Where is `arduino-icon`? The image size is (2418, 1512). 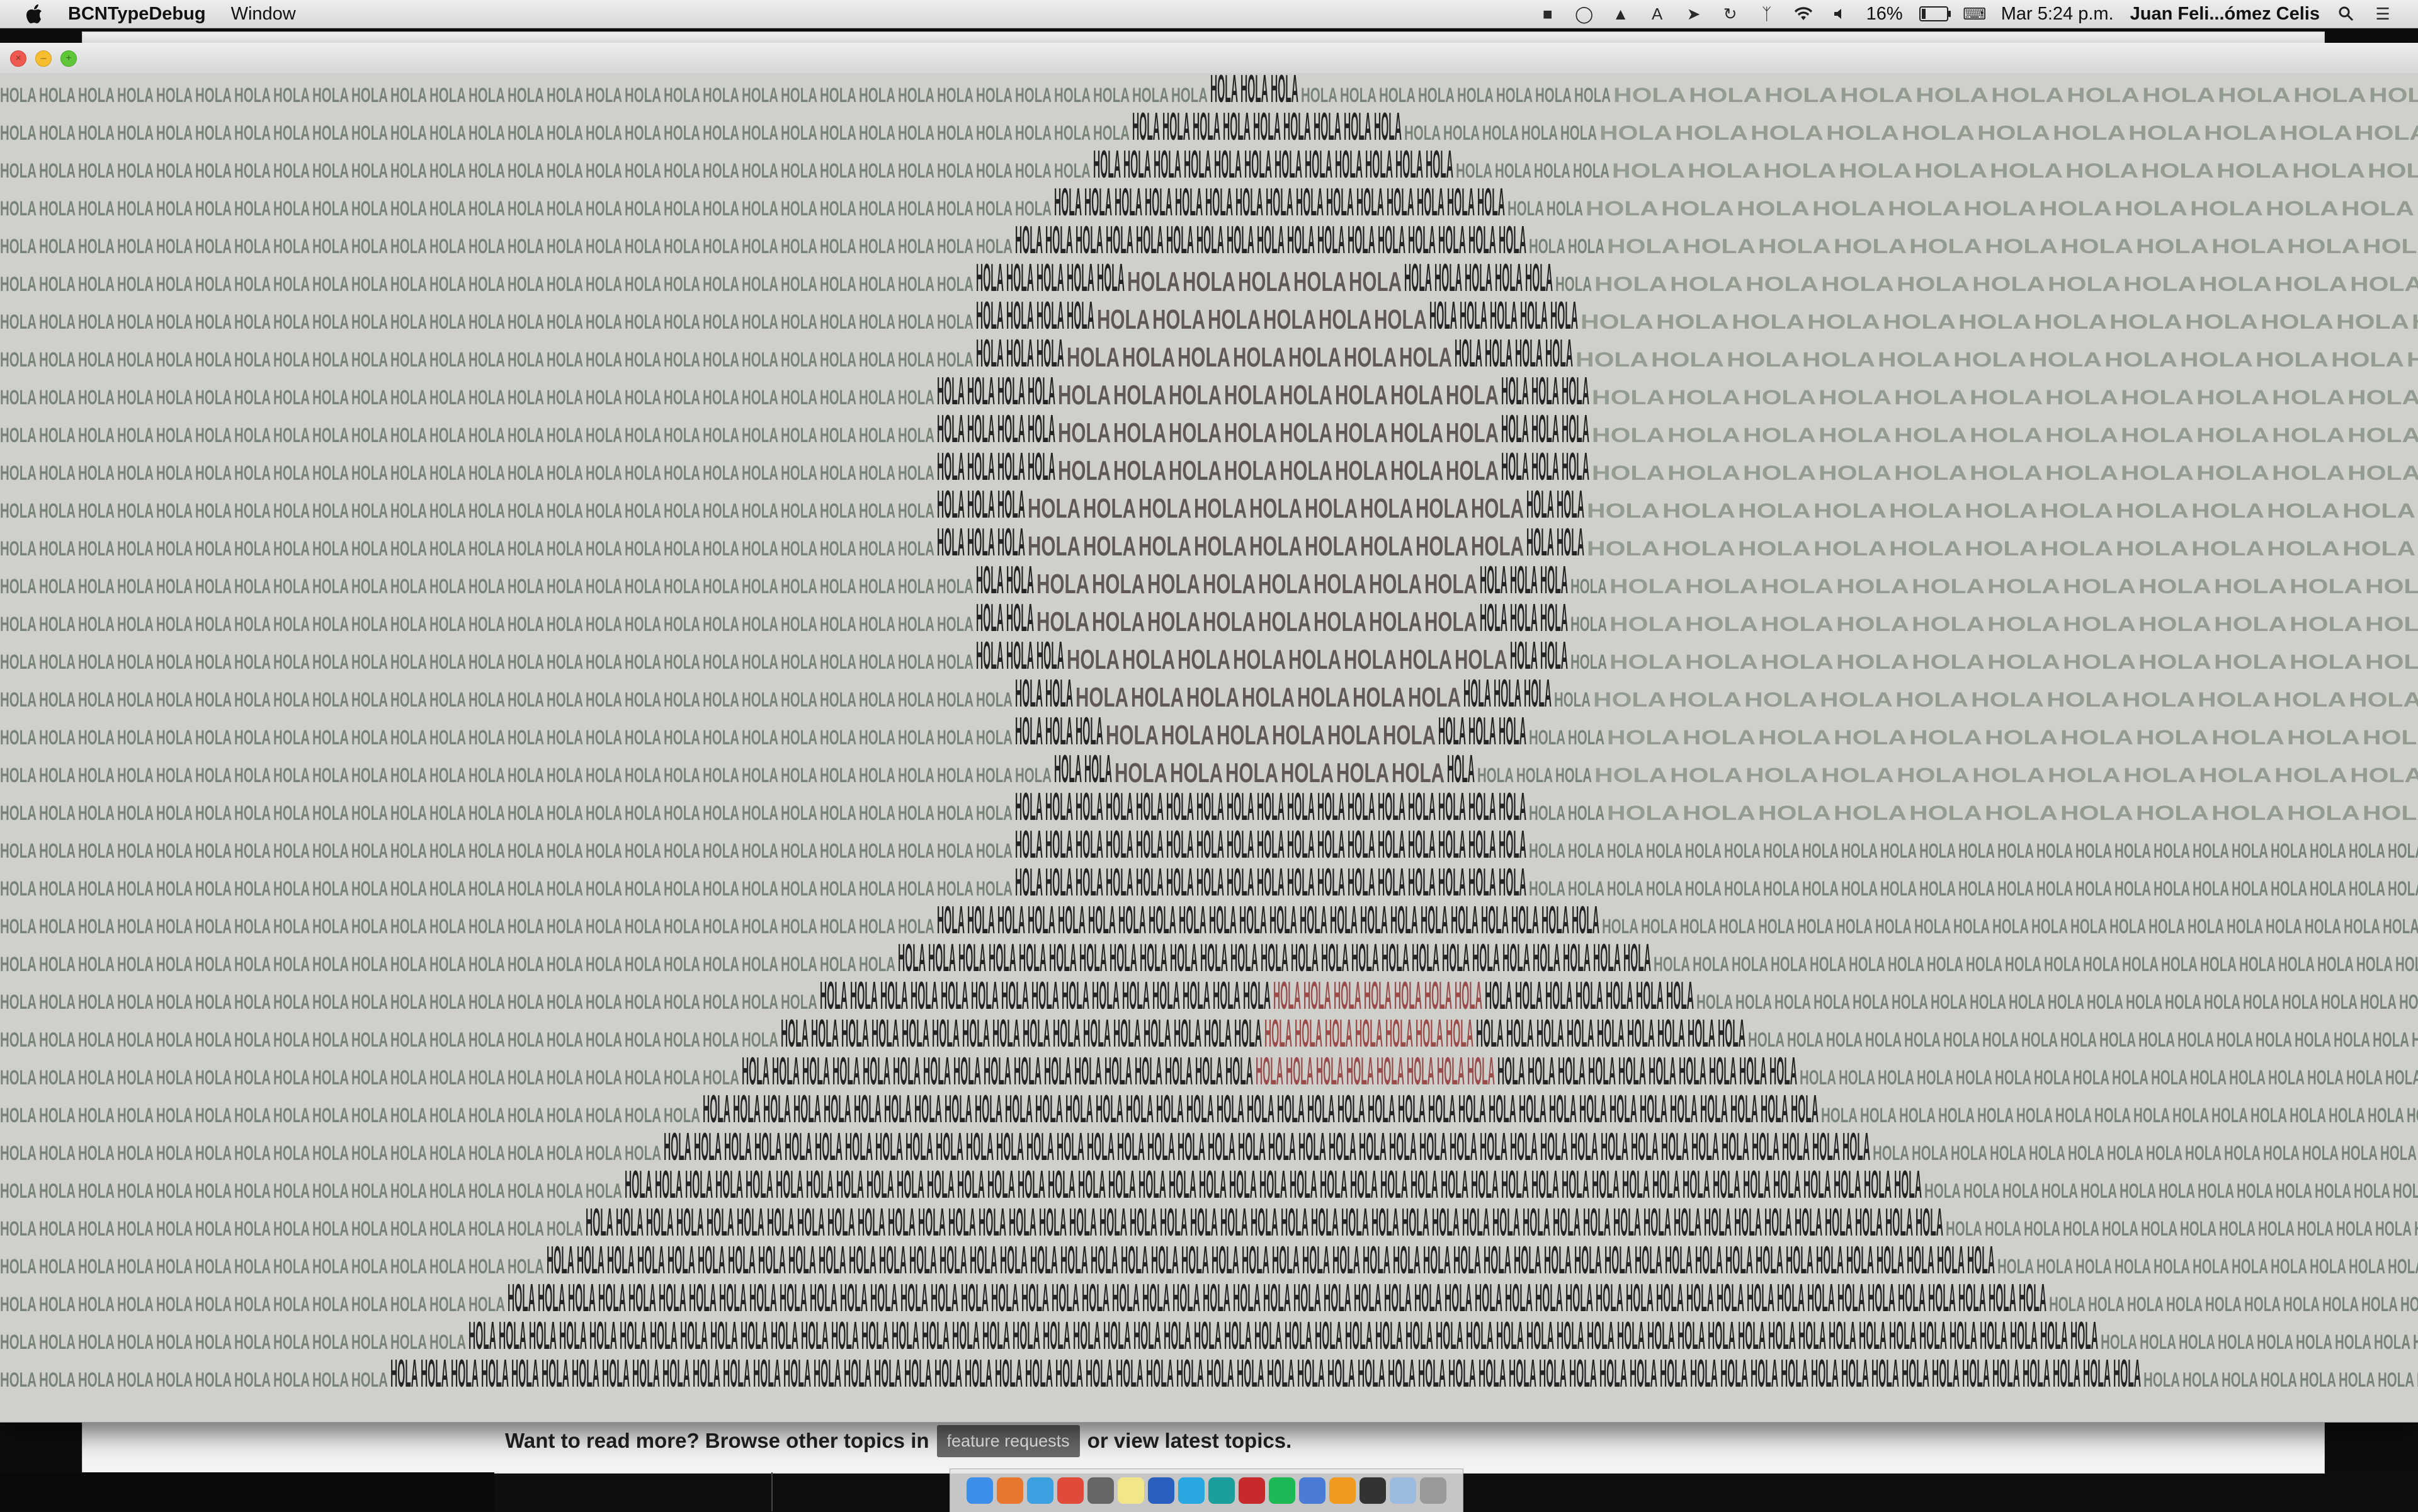
arduino-icon is located at coordinates (1221, 1491).